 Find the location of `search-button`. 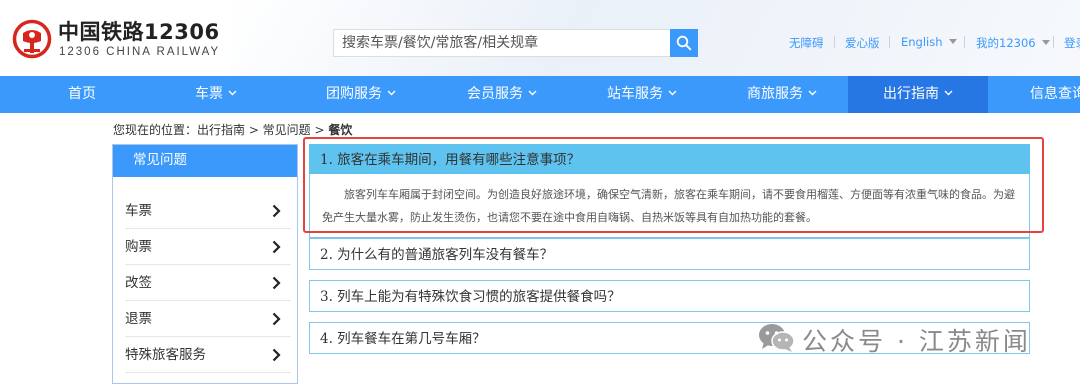

search-button is located at coordinates (684, 43).